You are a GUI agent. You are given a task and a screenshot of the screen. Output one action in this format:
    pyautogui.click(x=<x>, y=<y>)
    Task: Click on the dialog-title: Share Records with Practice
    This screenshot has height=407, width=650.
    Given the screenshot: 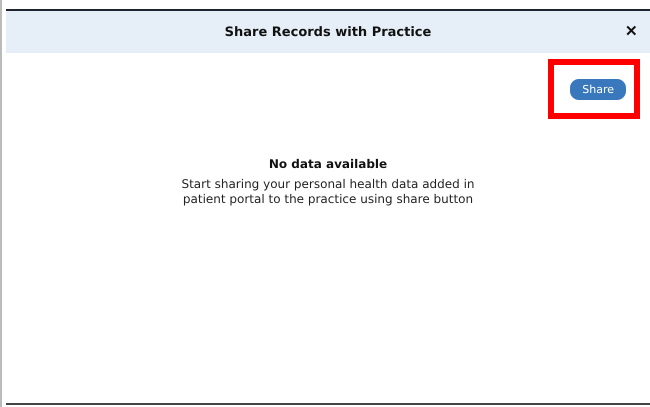 What is the action you would take?
    pyautogui.click(x=328, y=32)
    